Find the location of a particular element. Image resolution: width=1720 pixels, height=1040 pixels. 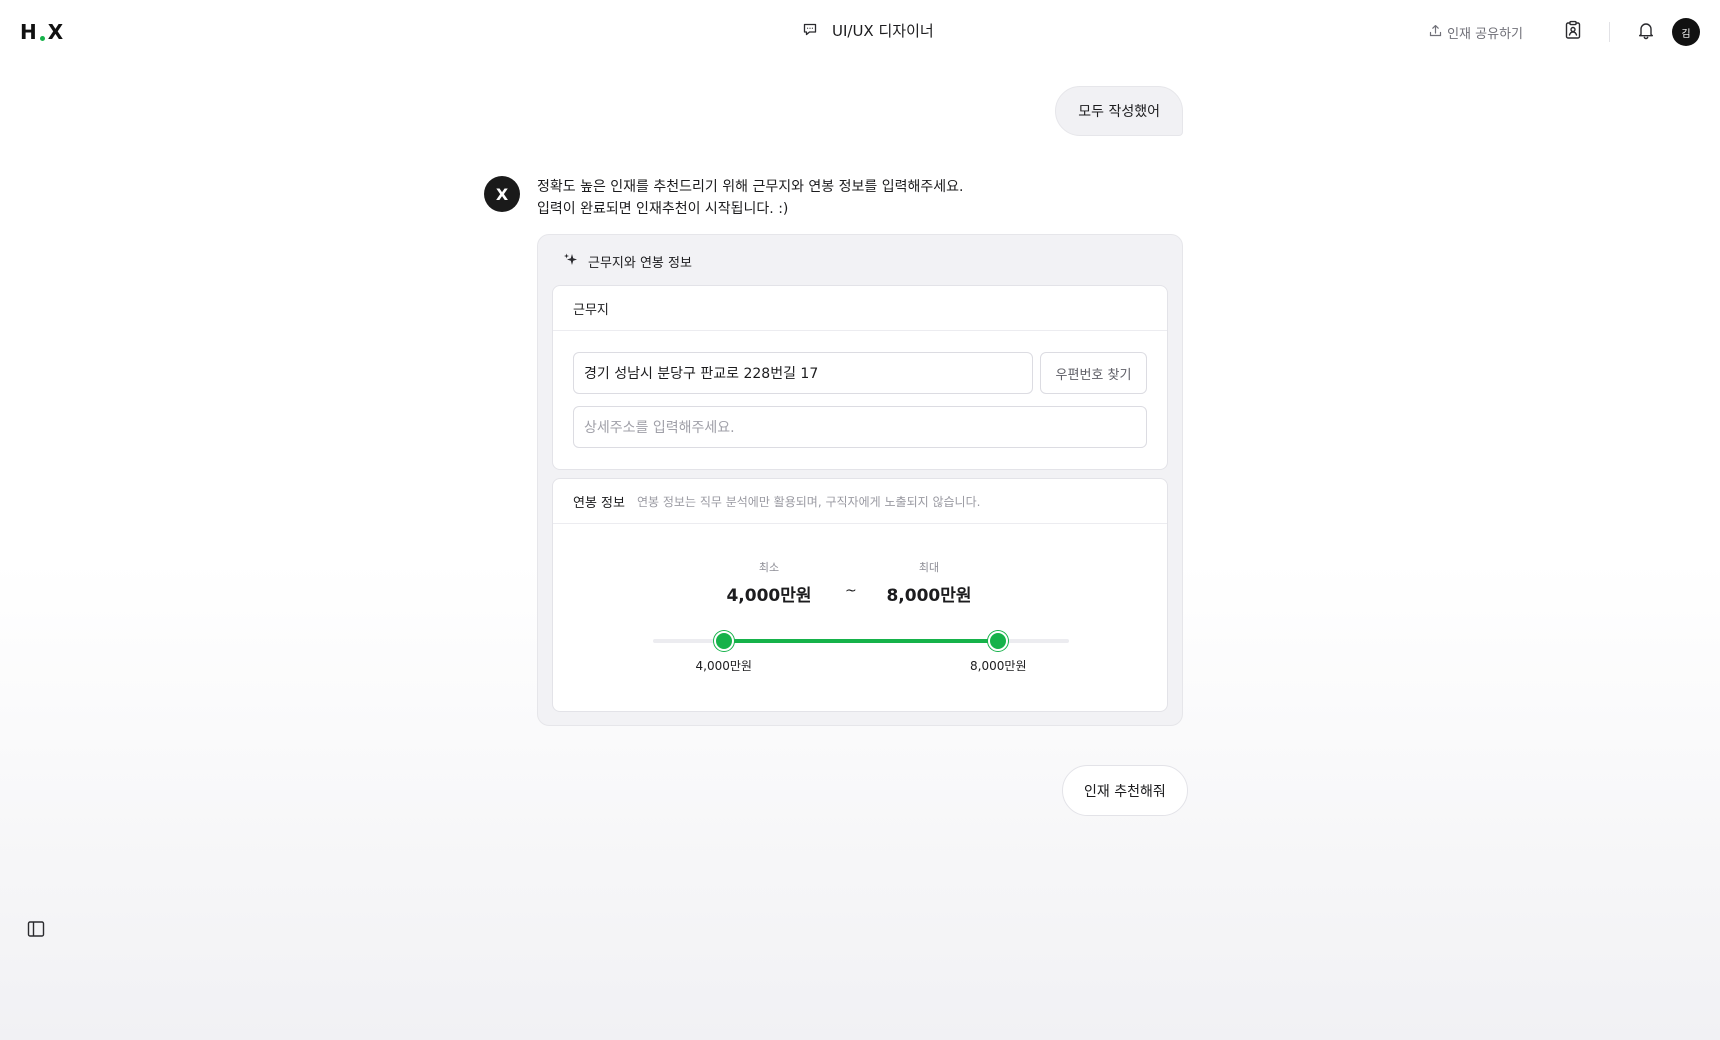

notifications-button is located at coordinates (1646, 32).